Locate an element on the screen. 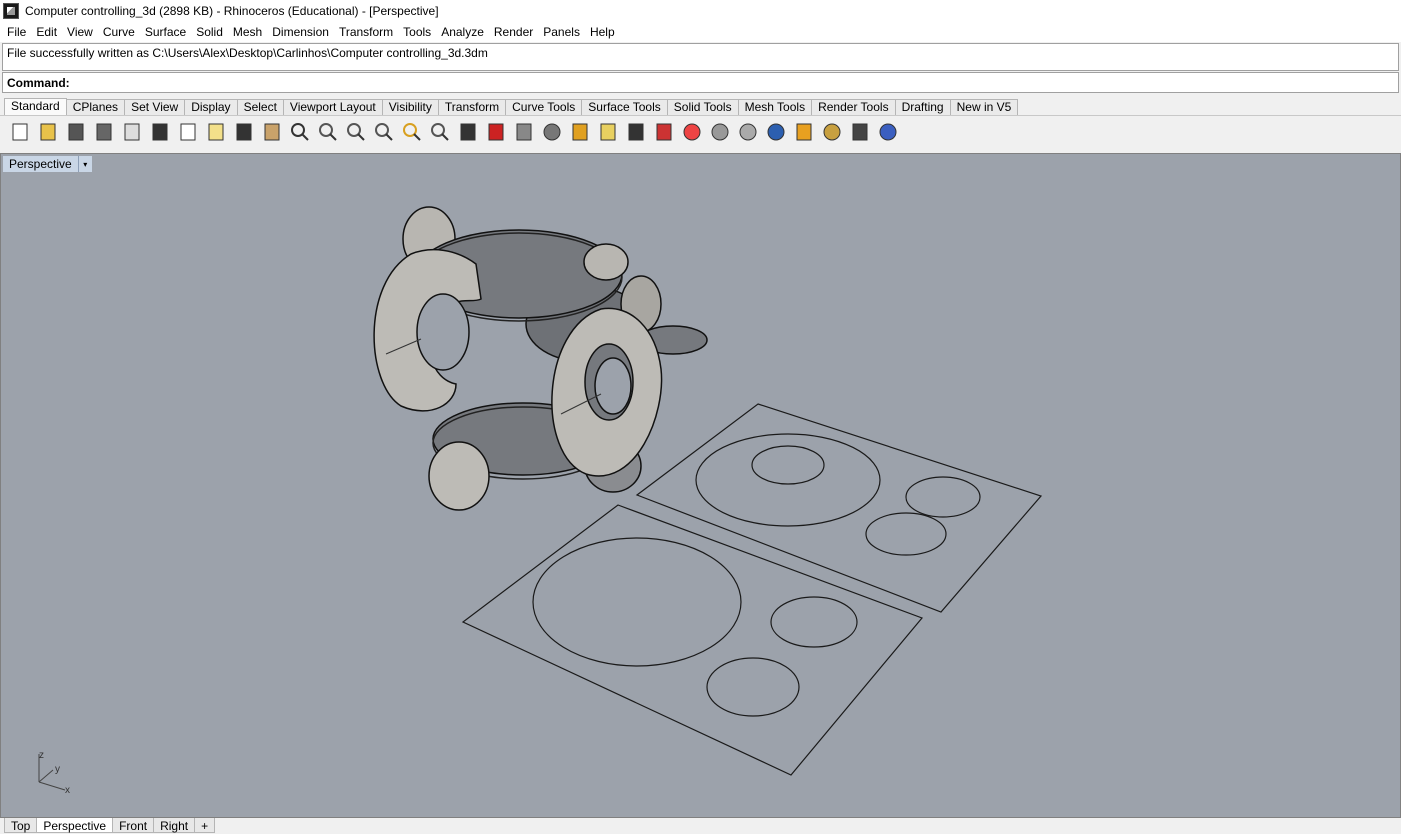  zoom-icon is located at coordinates (328, 132).